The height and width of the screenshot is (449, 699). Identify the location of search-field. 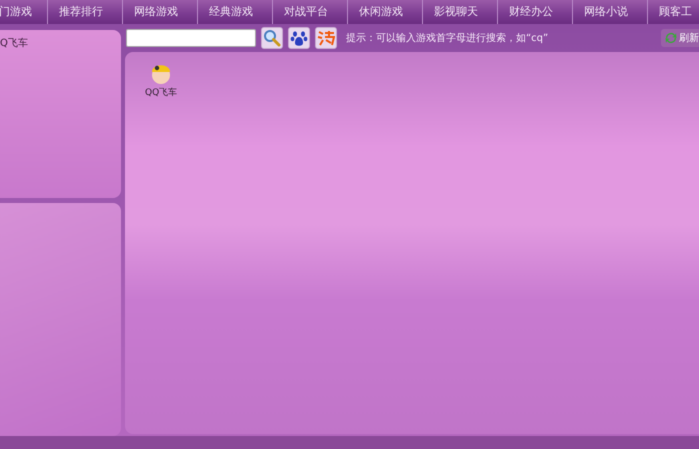
(191, 38).